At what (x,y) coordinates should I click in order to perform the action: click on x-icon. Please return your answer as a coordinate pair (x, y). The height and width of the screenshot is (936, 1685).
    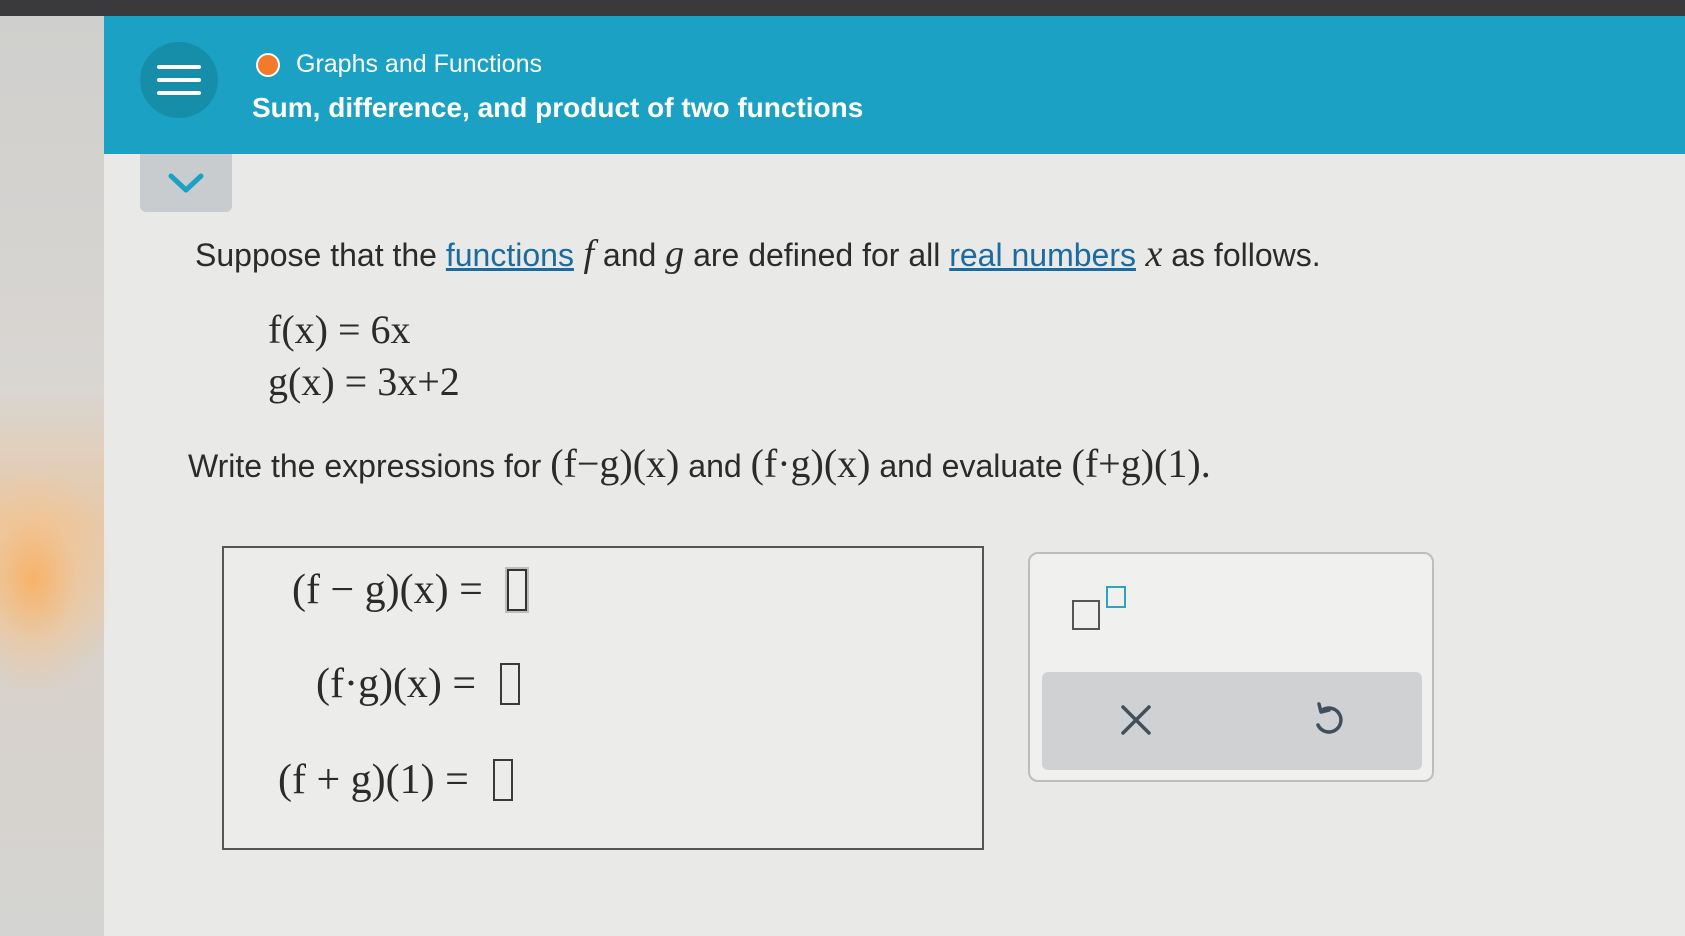
    Looking at the image, I should click on (1136, 720).